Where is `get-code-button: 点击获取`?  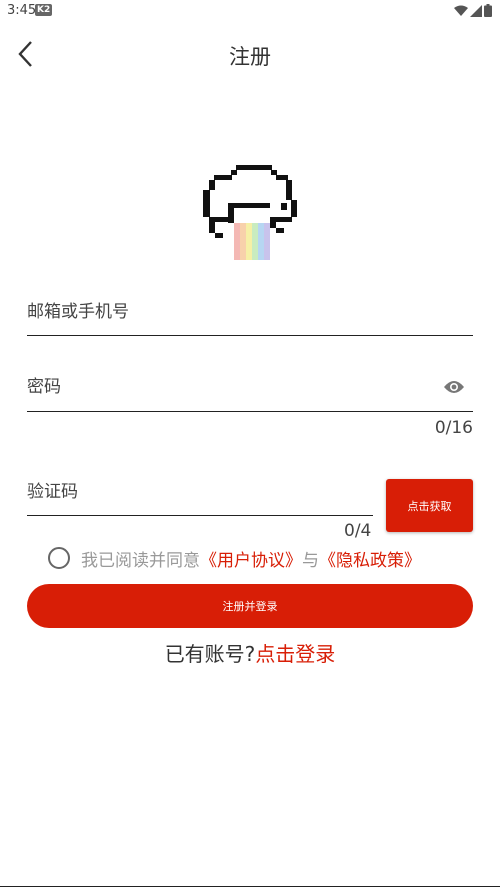 get-code-button: 点击获取 is located at coordinates (429, 505).